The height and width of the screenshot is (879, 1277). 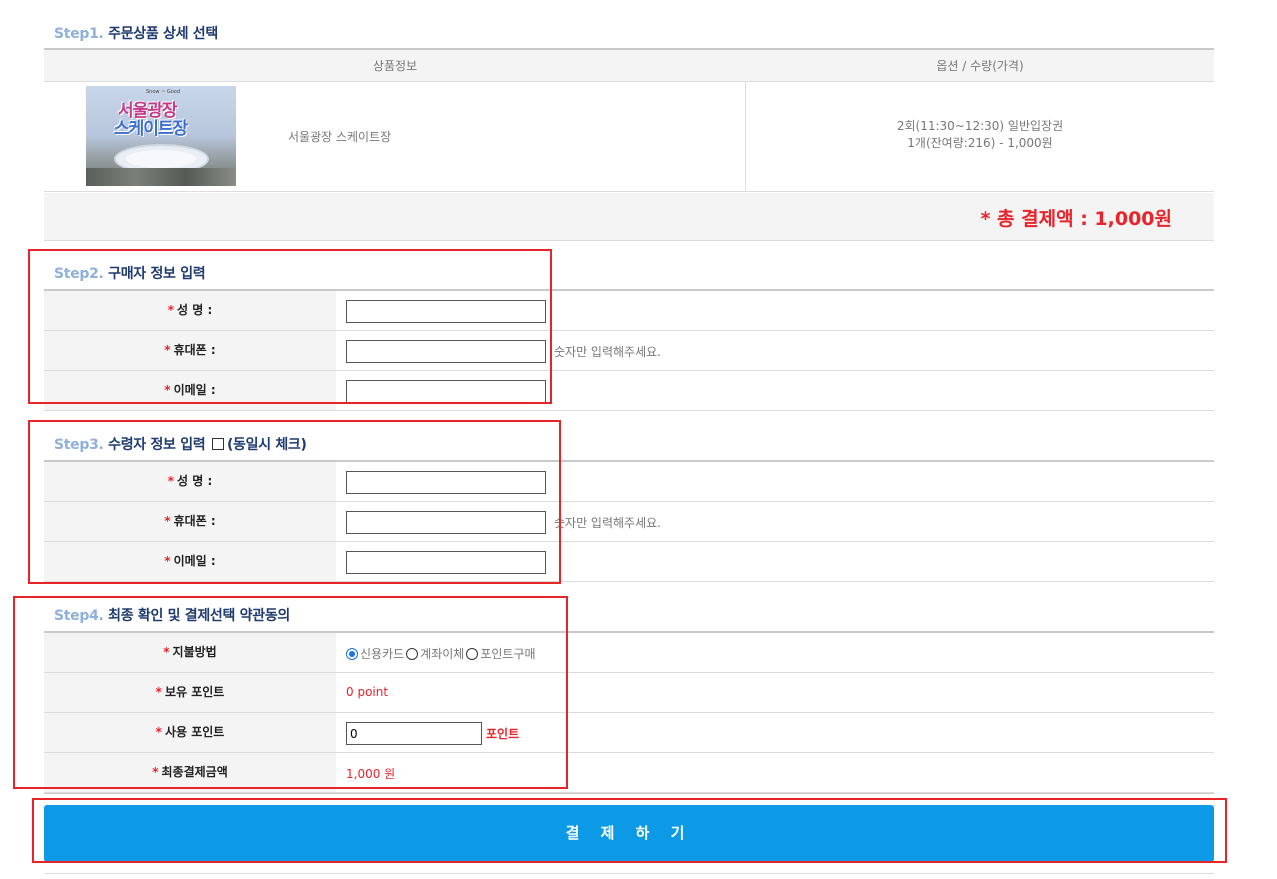 I want to click on radio-transfer-icon, so click(x=412, y=653).